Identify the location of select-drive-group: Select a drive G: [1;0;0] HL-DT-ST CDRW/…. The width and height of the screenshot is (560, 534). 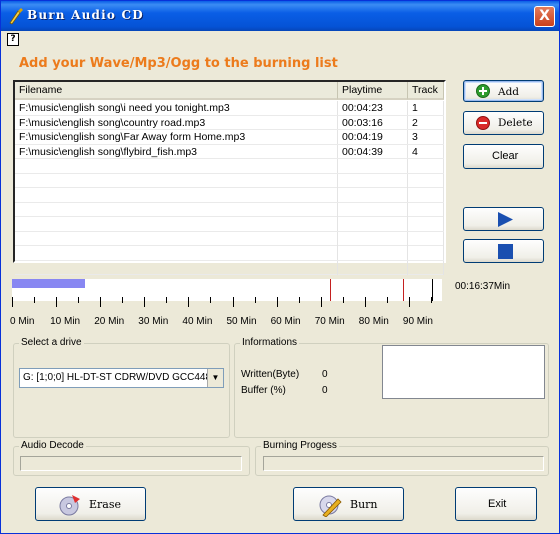
(121, 387).